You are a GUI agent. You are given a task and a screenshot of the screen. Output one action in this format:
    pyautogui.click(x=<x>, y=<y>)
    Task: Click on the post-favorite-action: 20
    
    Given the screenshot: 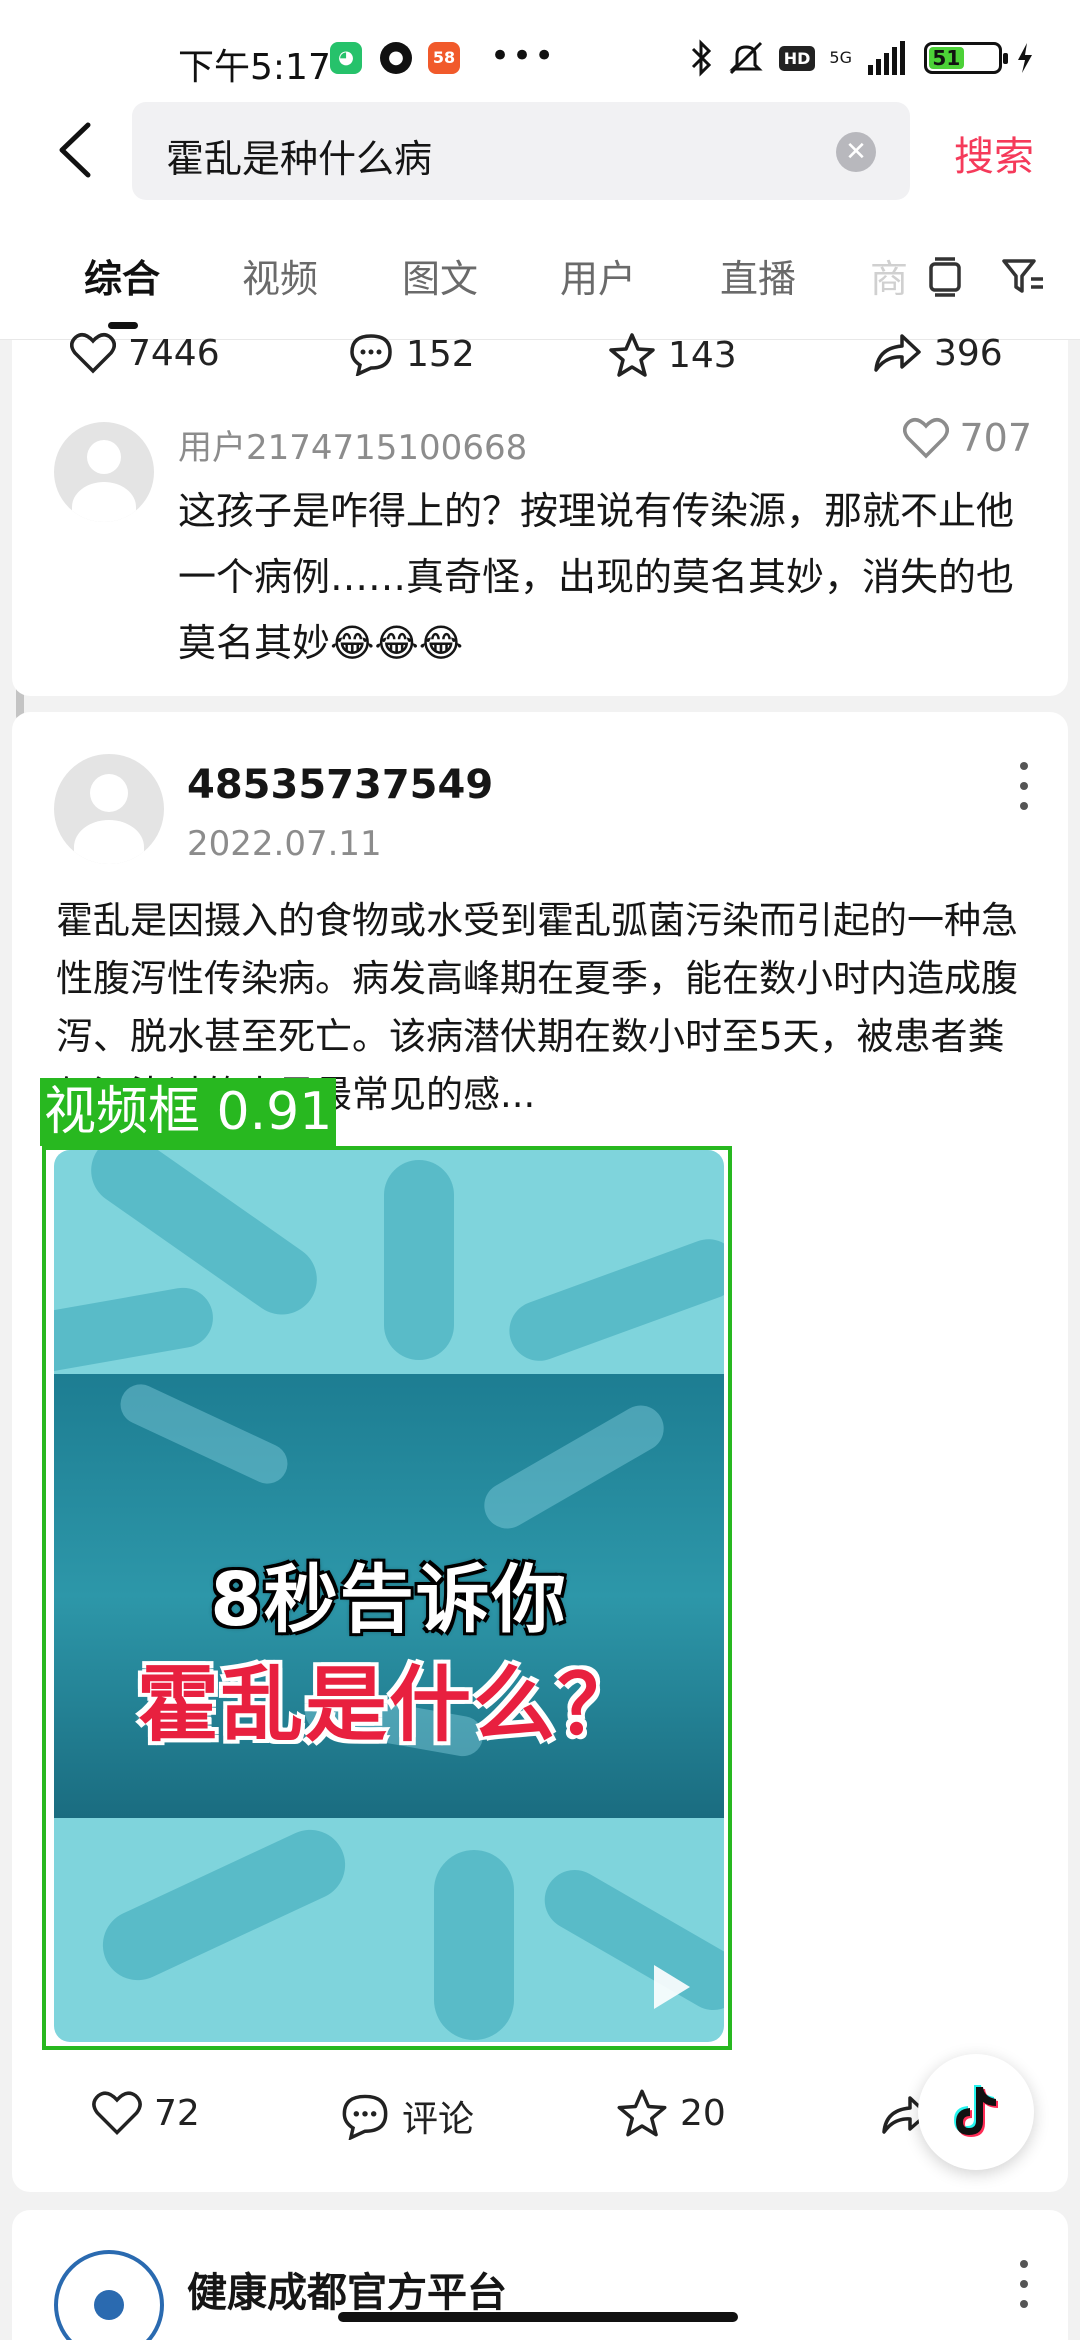 What is the action you would take?
    pyautogui.click(x=671, y=2113)
    